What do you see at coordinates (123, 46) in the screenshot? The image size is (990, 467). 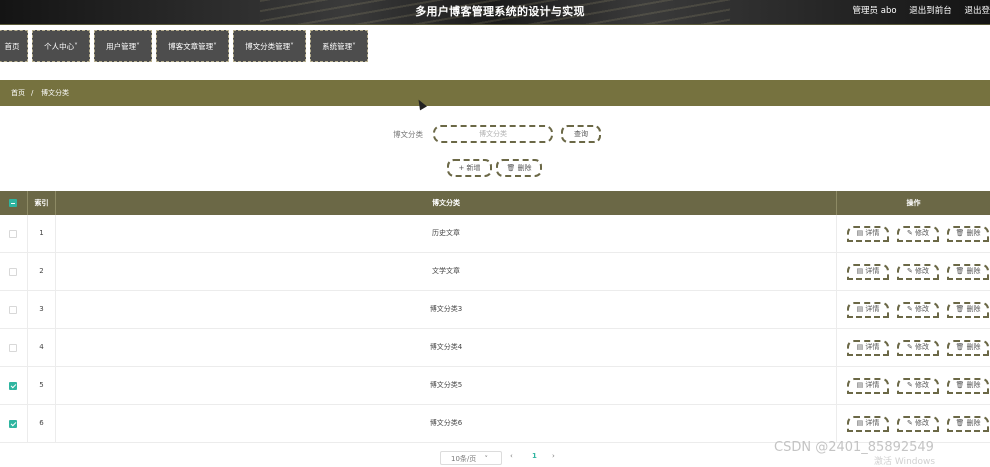 I see `nav-user-management: 用户管理˅` at bounding box center [123, 46].